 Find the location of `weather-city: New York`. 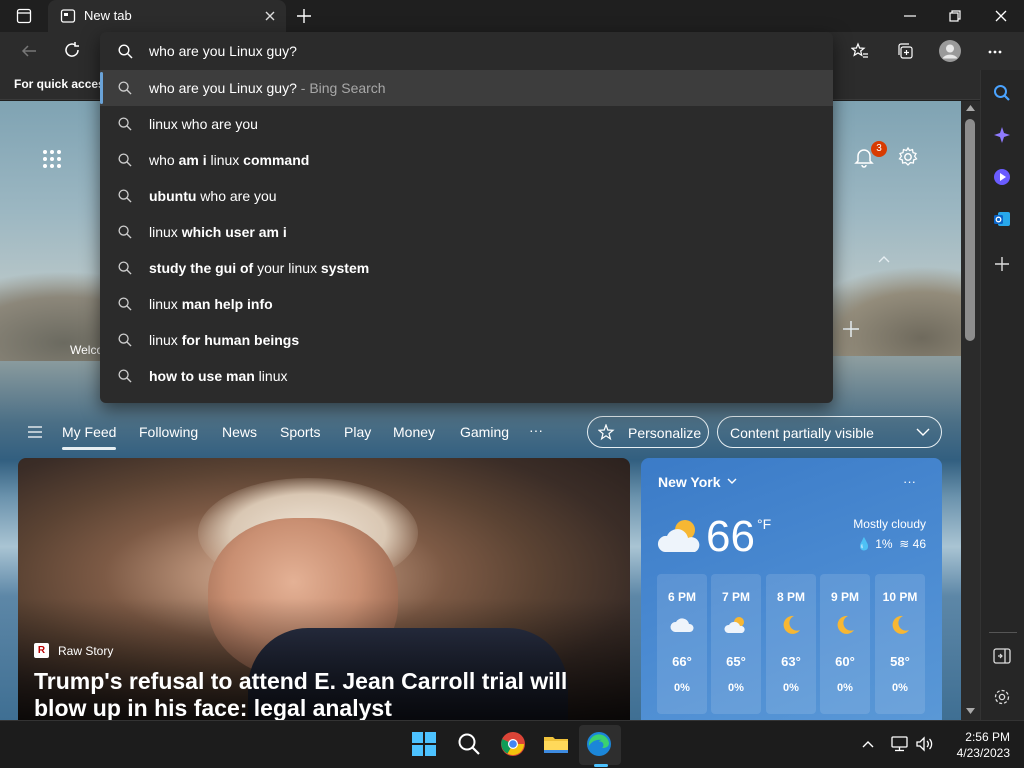

weather-city: New York is located at coordinates (689, 482).